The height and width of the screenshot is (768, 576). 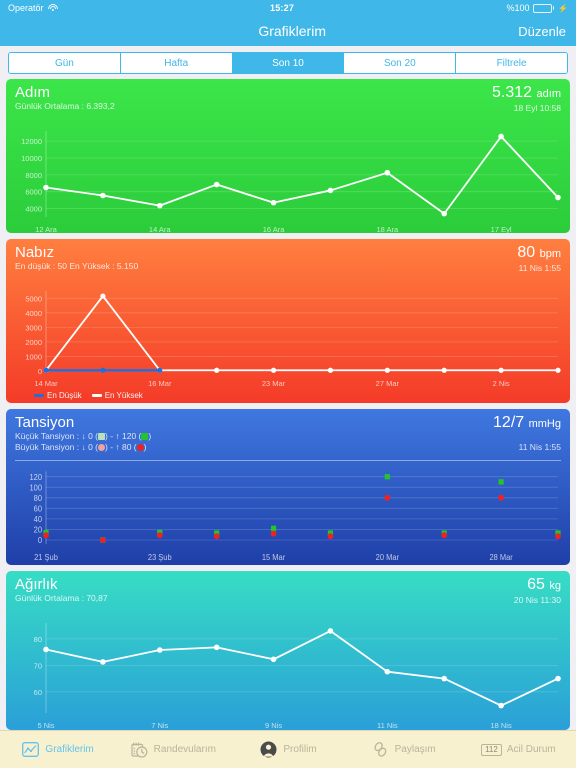 I want to click on card-value-number-steps: 5.312, so click(x=512, y=92).